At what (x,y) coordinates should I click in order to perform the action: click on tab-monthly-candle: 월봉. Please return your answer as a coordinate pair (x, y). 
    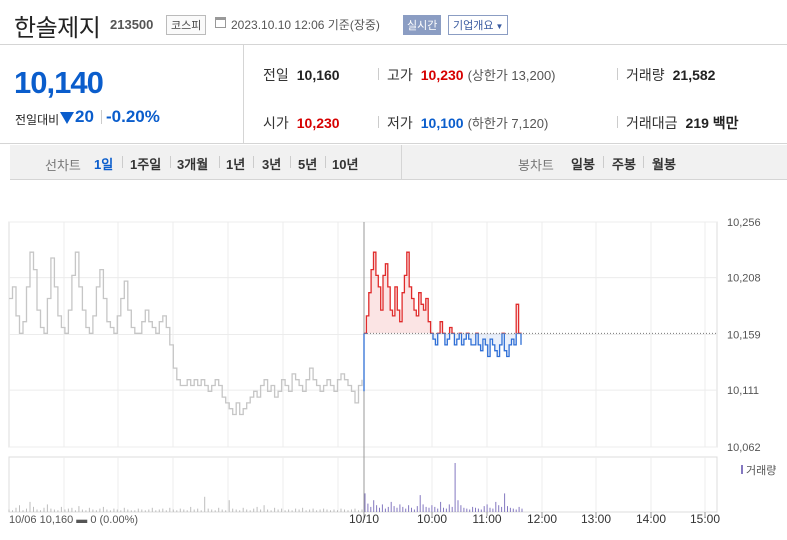
    Looking at the image, I should click on (664, 163).